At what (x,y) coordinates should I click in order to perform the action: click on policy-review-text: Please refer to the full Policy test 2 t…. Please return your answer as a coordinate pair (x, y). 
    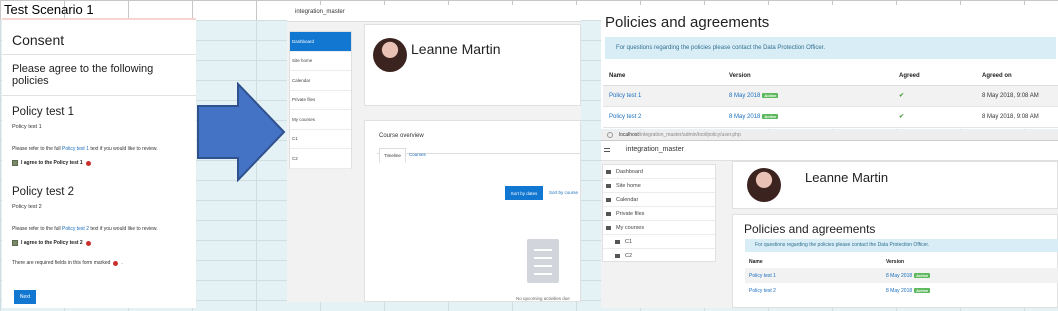
    Looking at the image, I should click on (99, 224).